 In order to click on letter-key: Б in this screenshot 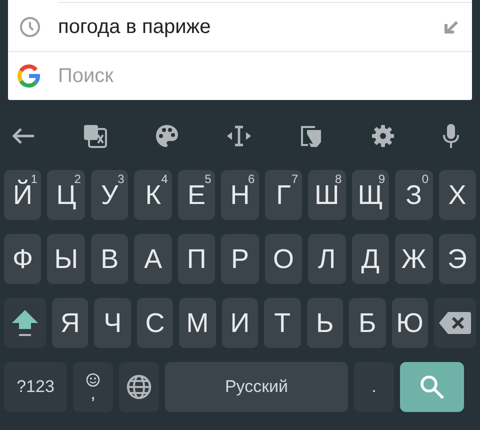, I will do `click(367, 323)`.